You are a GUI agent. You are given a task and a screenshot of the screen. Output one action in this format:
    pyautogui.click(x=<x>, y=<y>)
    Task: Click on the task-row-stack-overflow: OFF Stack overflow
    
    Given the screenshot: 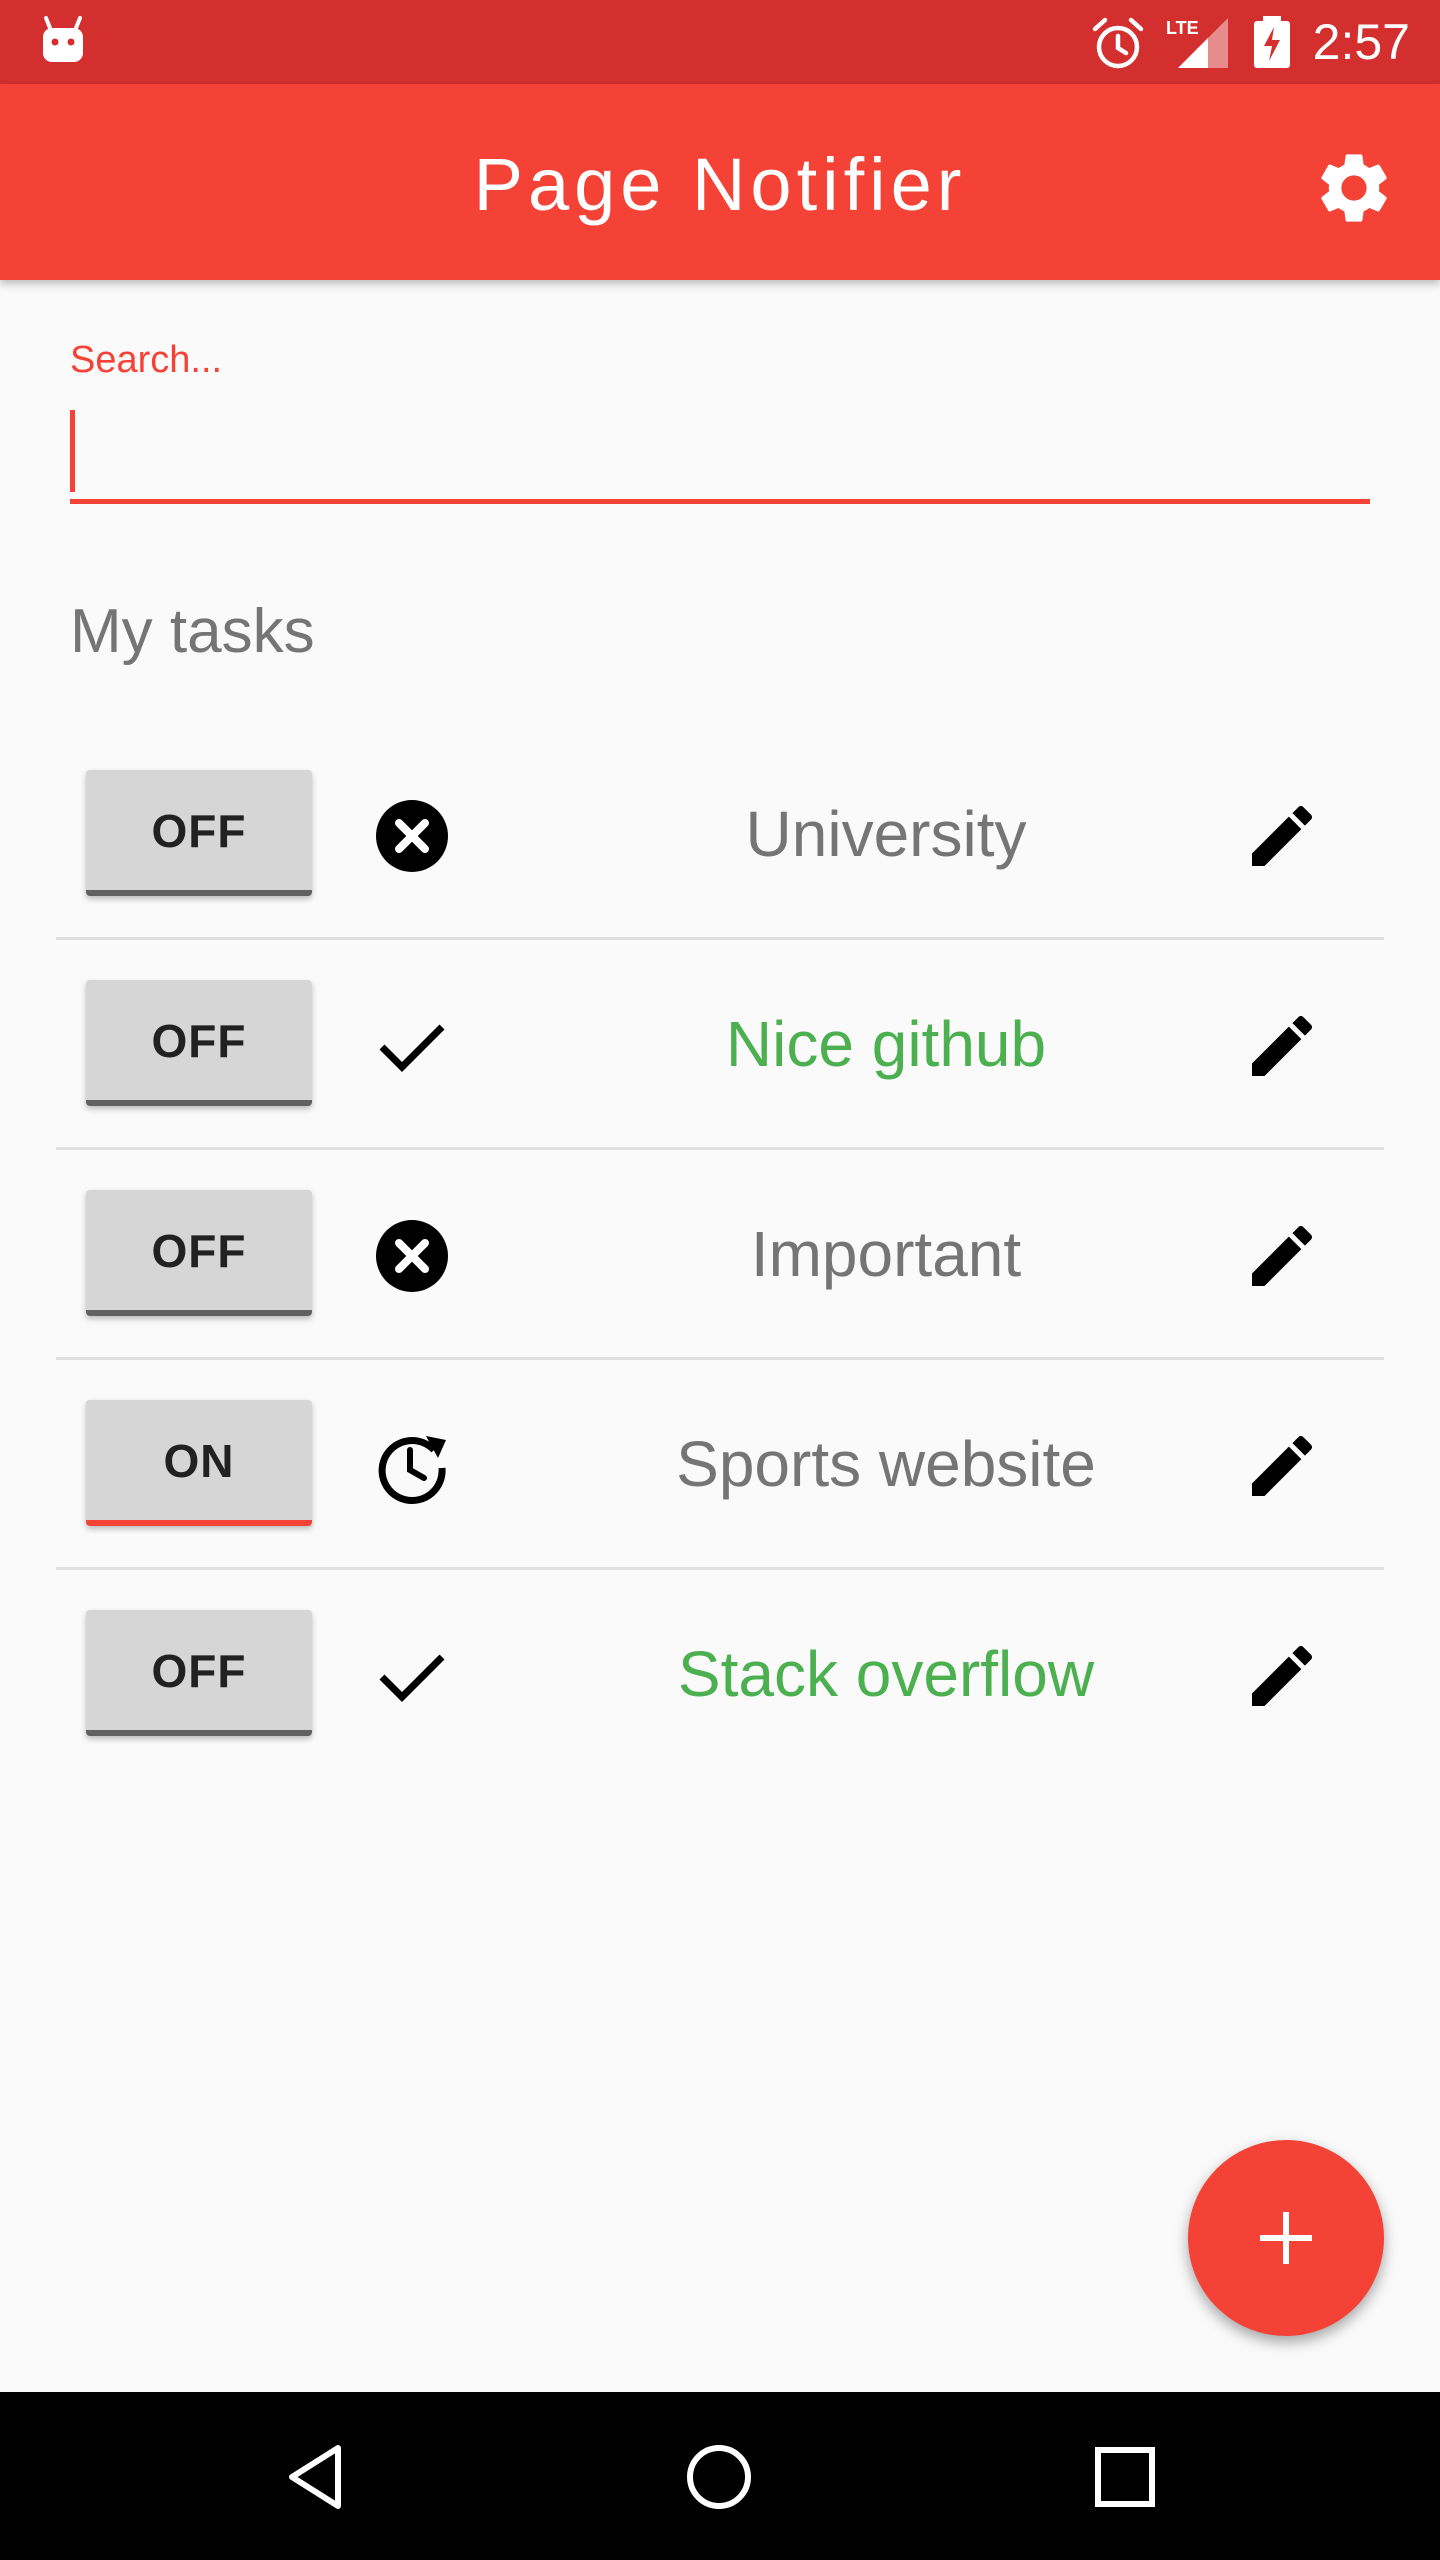 What is the action you would take?
    pyautogui.click(x=720, y=1675)
    